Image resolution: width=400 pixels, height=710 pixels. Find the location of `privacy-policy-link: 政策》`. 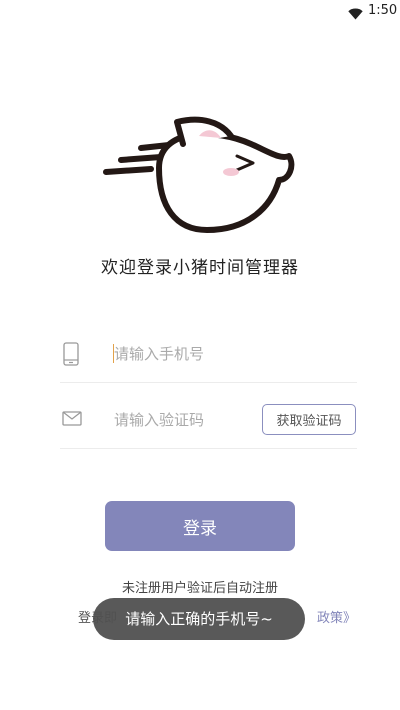

privacy-policy-link: 政策》 is located at coordinates (336, 618).